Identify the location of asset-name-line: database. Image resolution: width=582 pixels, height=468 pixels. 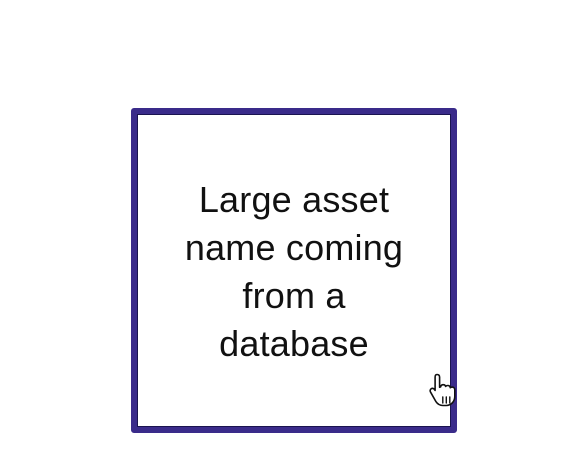
(294, 343).